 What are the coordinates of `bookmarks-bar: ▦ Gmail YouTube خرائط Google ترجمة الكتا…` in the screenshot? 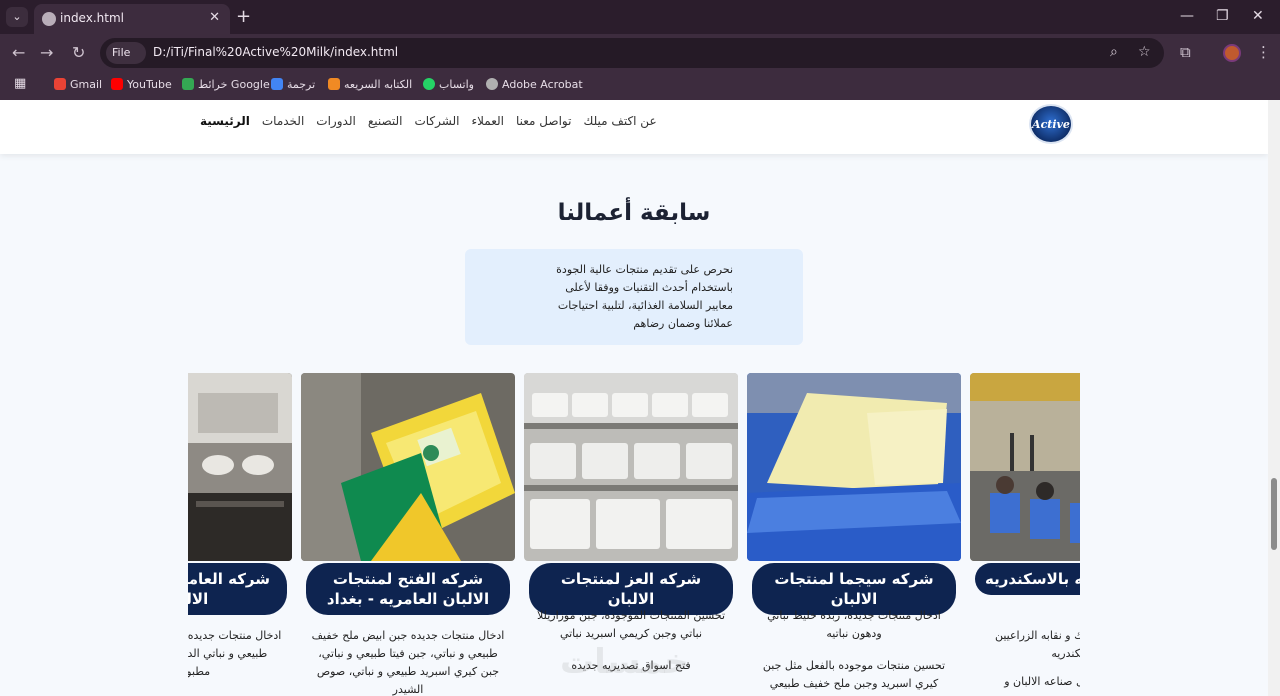 It's located at (640, 86).